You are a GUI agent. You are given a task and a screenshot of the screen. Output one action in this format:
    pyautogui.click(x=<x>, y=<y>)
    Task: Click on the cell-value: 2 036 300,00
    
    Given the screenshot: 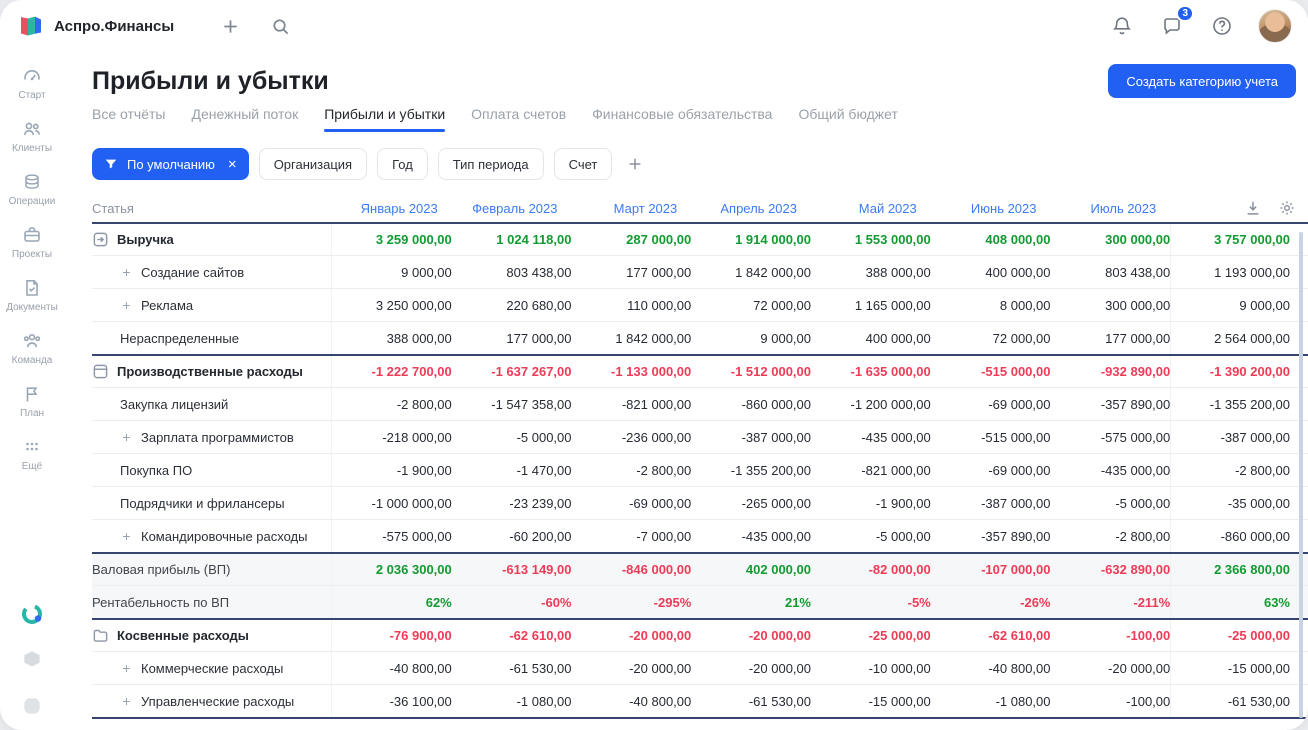 What is the action you would take?
    pyautogui.click(x=413, y=569)
    